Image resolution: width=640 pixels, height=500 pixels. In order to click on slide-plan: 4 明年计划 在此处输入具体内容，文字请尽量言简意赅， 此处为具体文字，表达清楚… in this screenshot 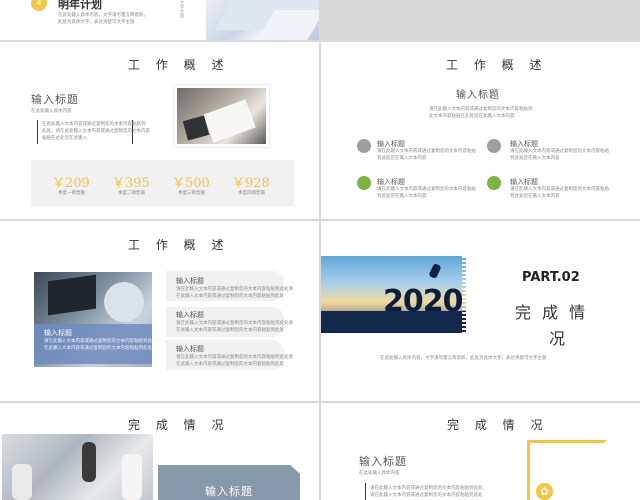, I will do `click(159, 20)`.